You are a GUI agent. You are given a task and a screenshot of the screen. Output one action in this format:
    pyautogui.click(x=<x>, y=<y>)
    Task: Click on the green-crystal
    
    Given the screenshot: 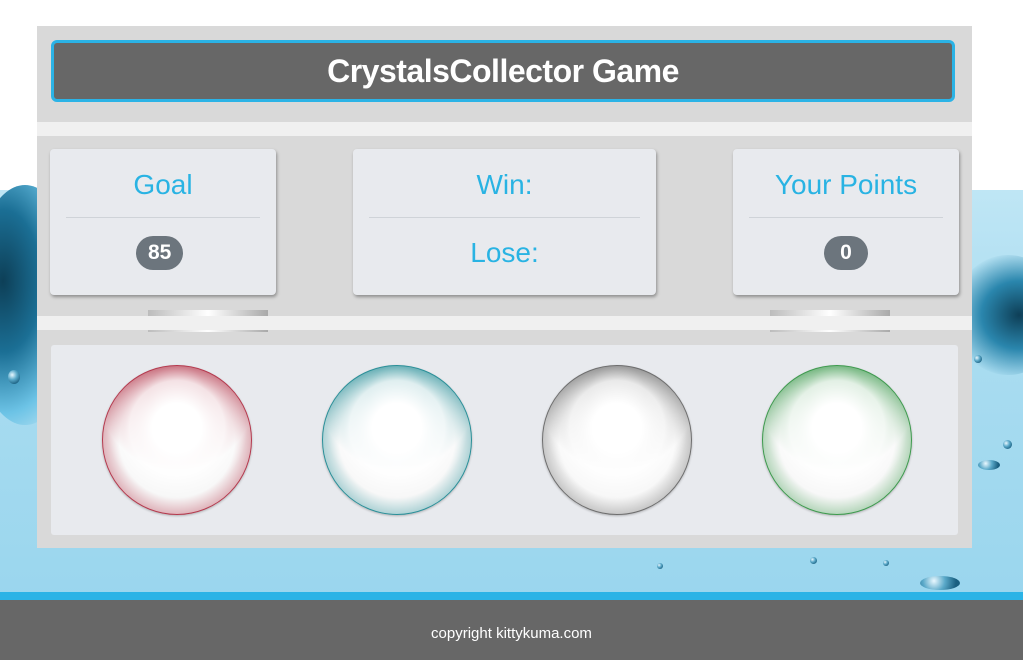 What is the action you would take?
    pyautogui.click(x=837, y=440)
    